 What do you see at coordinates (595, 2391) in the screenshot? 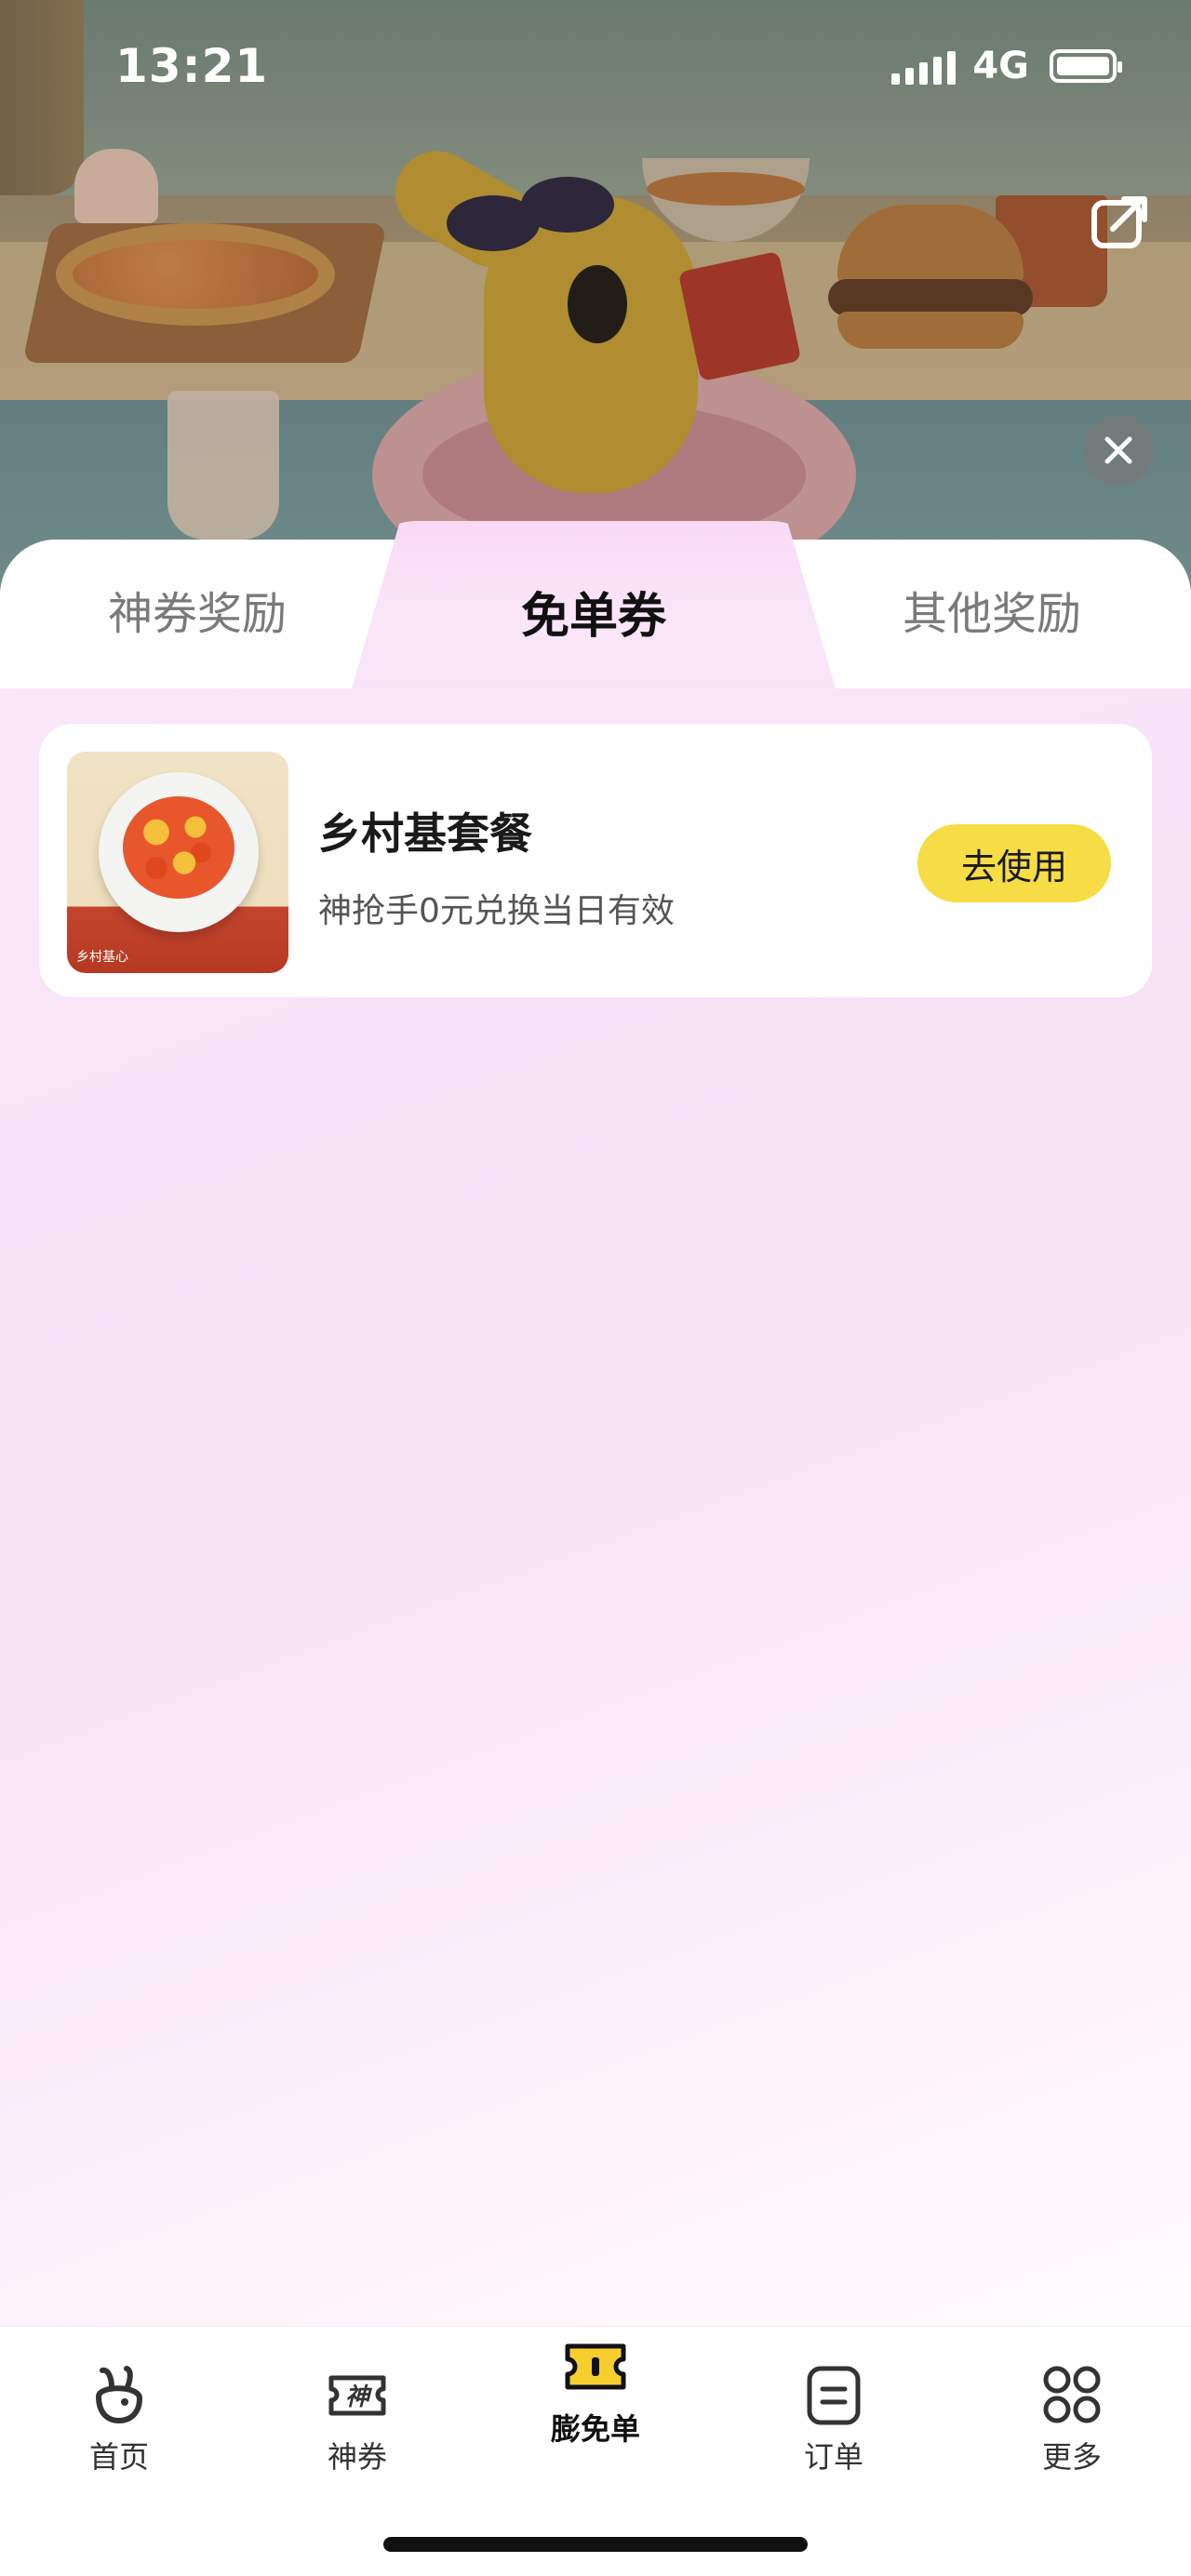
I see `nav-free-order: 膨免单` at bounding box center [595, 2391].